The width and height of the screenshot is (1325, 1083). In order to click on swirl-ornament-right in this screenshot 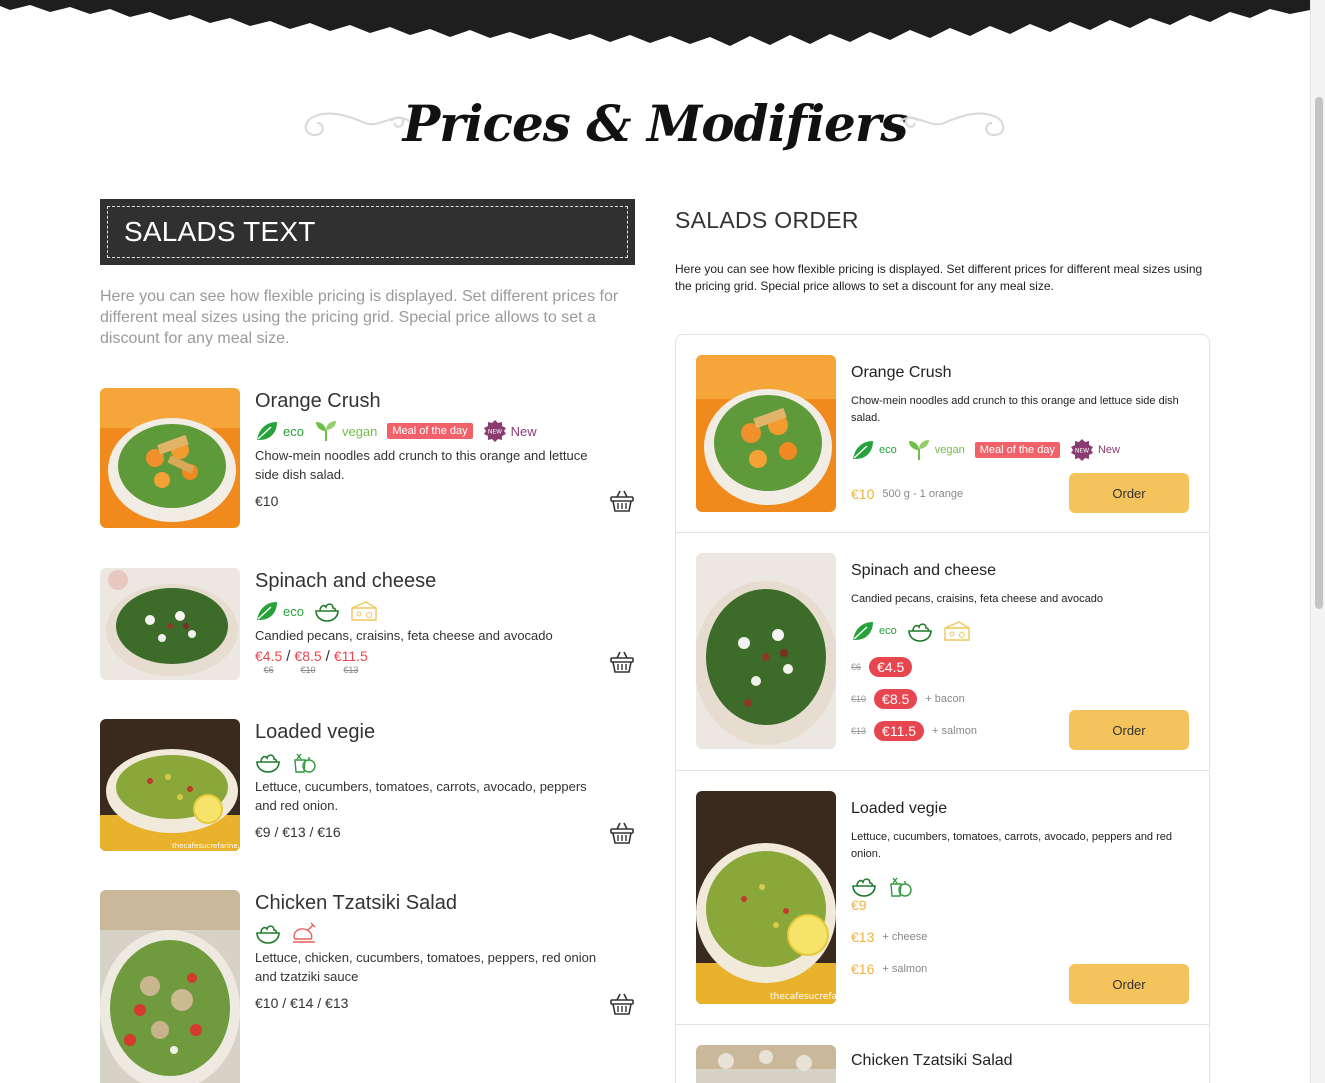, I will do `click(952, 124)`.